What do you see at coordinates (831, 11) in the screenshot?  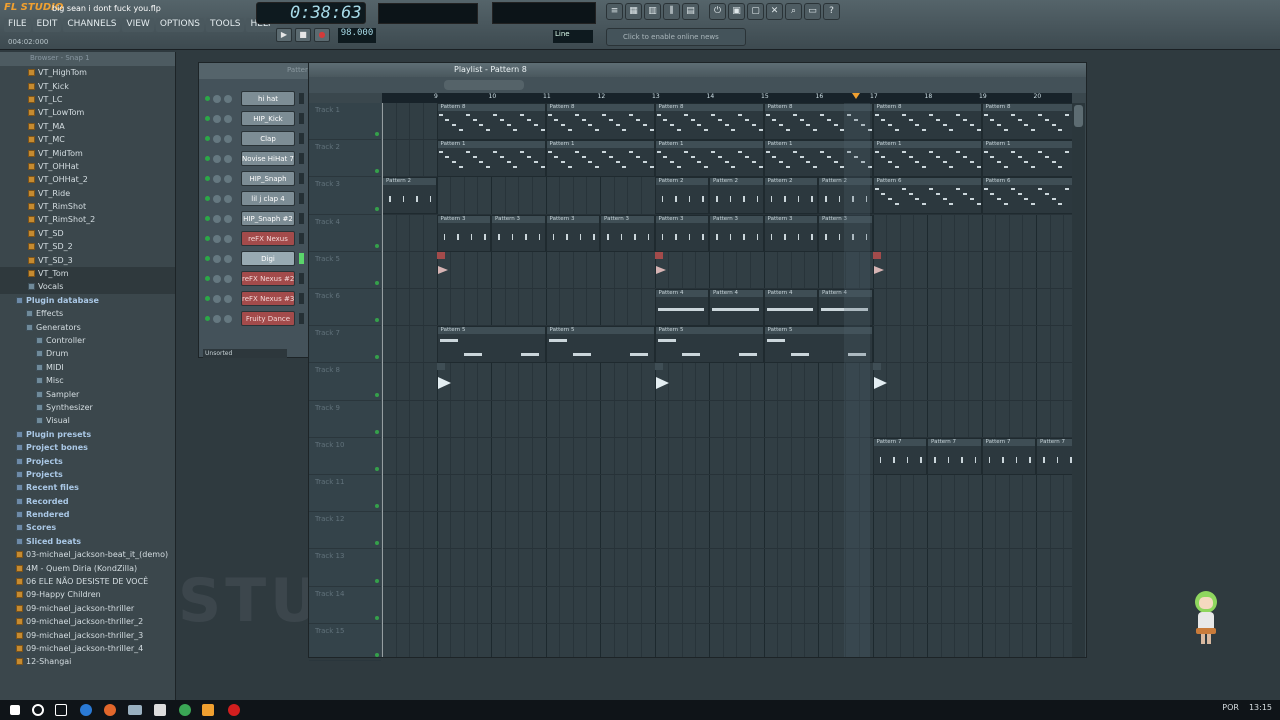 I see `help-icon: ?` at bounding box center [831, 11].